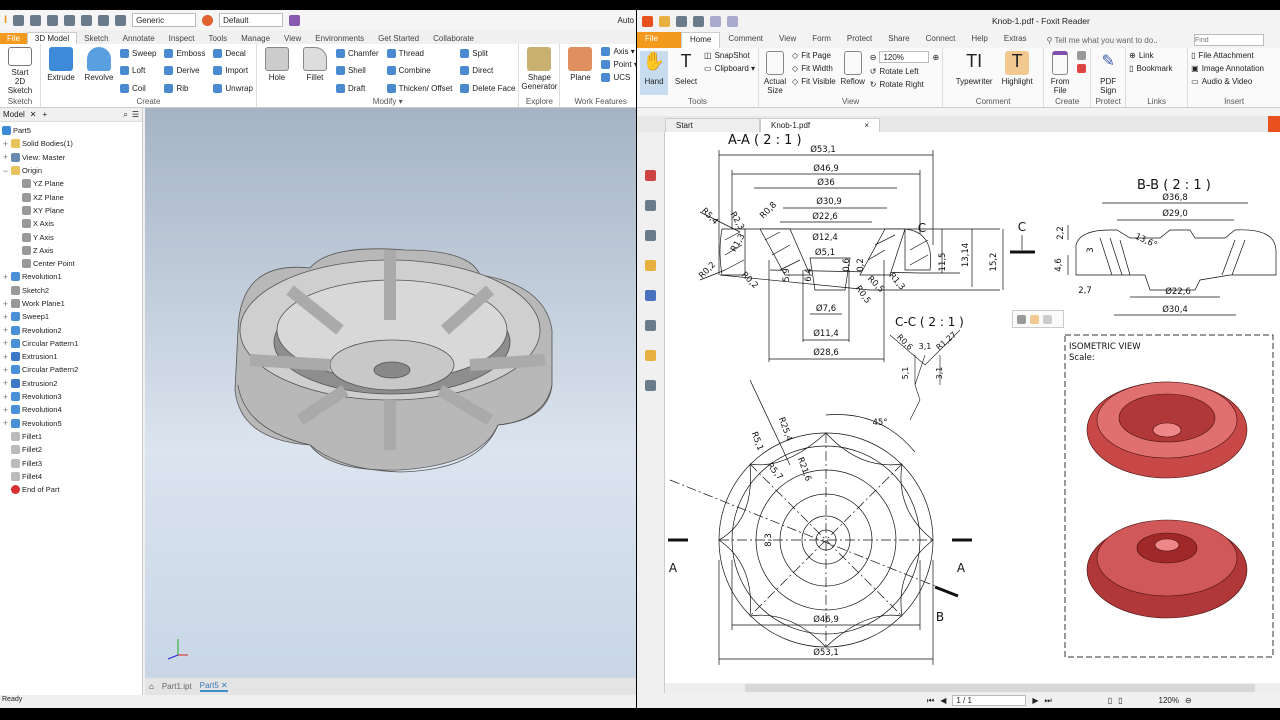 This screenshot has height=720, width=1280. Describe the element at coordinates (712, 125) in the screenshot. I see `doc-tab-start: Start` at that location.